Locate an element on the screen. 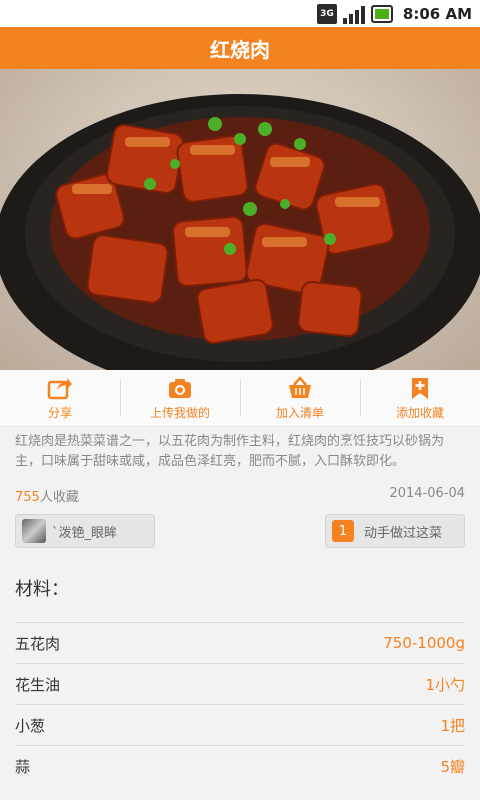  author-row: `泼铯_眼眸 1 动手做过这菜 is located at coordinates (240, 531).